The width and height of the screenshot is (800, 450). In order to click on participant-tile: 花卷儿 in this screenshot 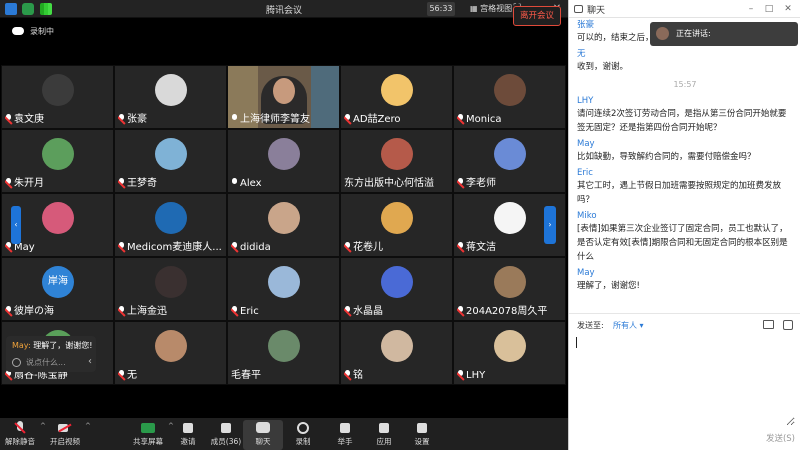, I will do `click(396, 225)`.